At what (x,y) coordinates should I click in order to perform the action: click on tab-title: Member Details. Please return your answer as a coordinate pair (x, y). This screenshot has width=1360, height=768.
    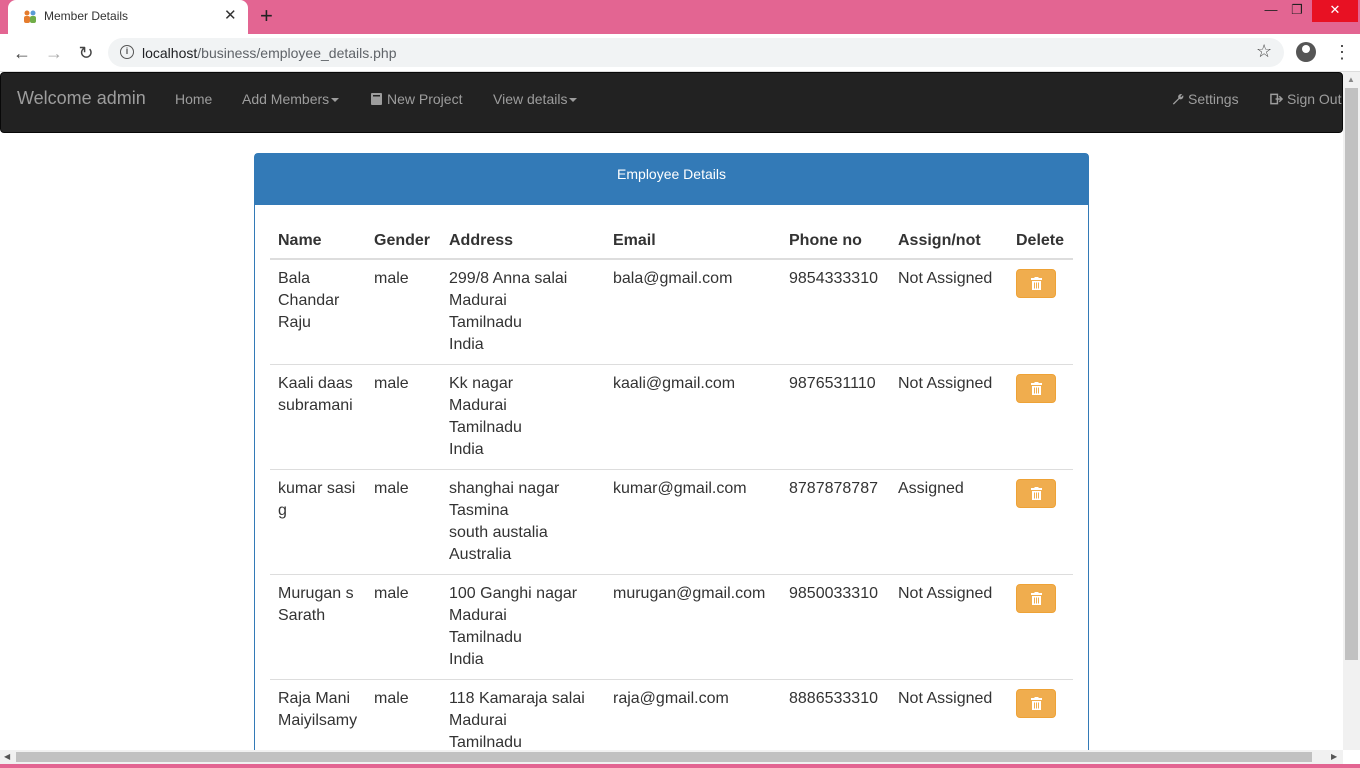
    Looking at the image, I should click on (86, 16).